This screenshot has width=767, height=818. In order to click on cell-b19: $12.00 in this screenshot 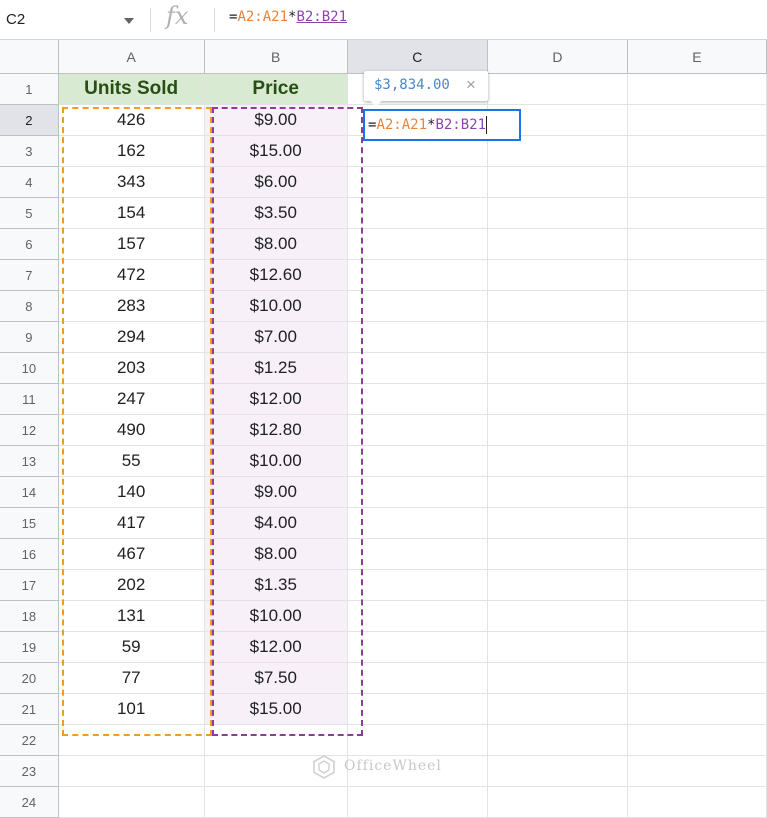, I will do `click(276, 647)`.